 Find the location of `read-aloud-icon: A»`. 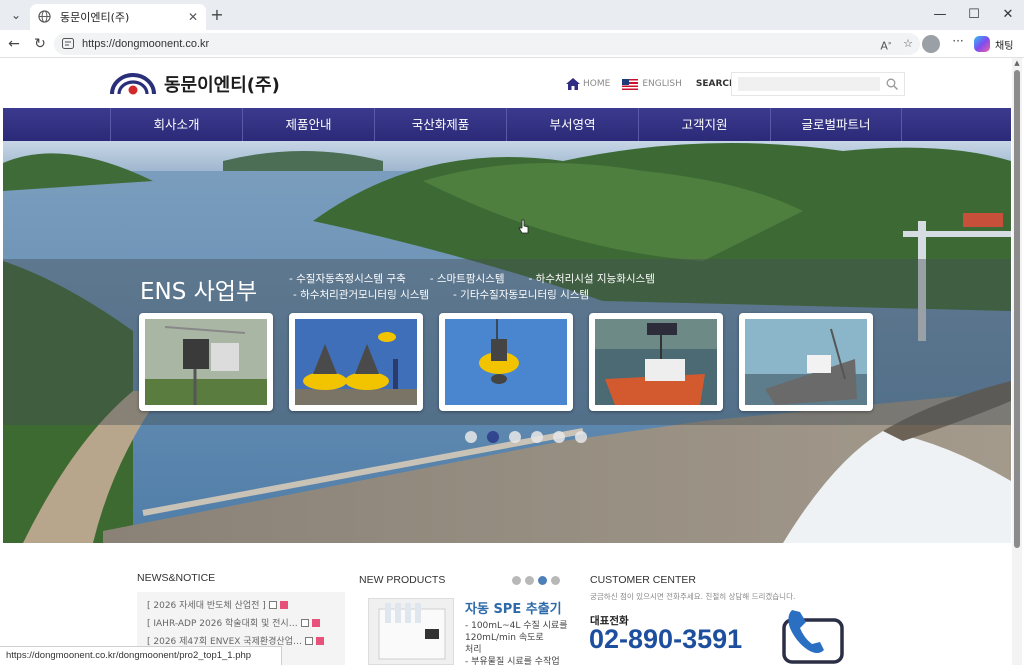

read-aloud-icon: A» is located at coordinates (886, 44).